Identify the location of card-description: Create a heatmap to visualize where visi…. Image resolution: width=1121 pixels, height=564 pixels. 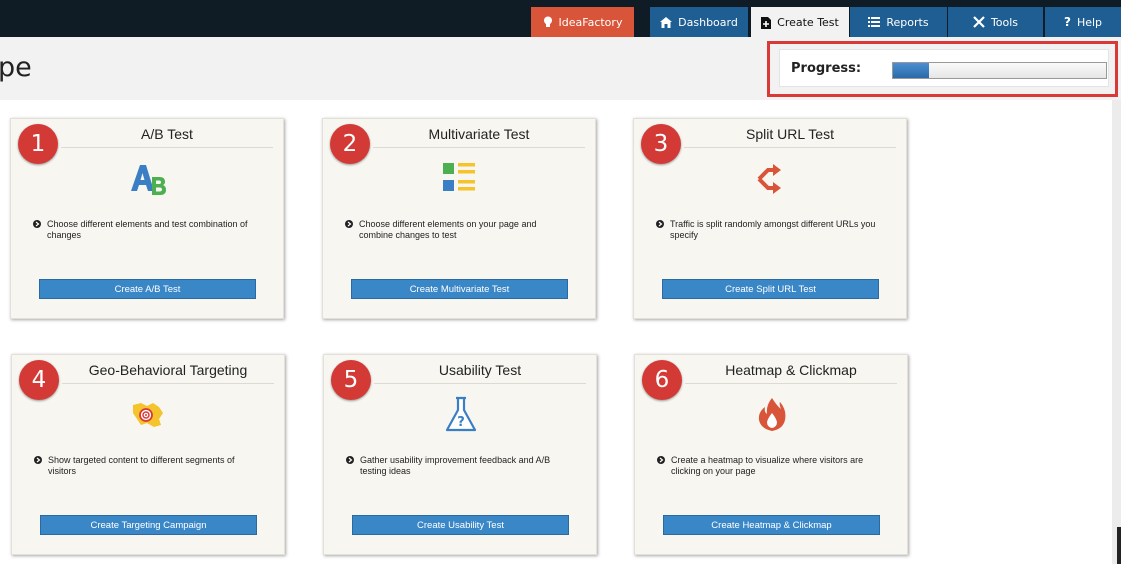
(767, 466).